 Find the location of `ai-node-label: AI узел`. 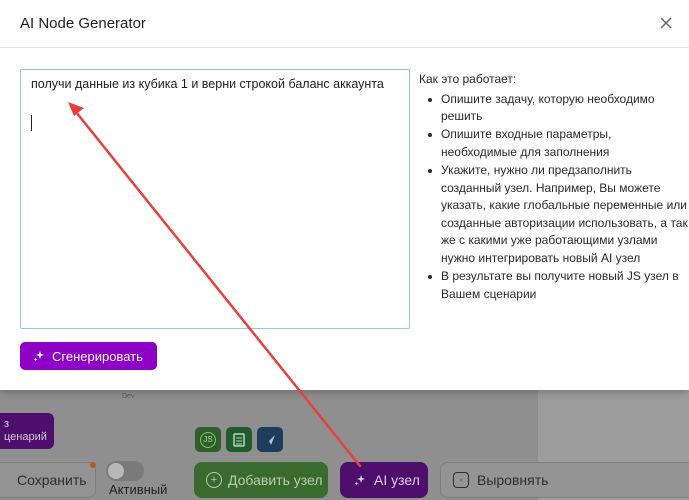

ai-node-label: AI узел is located at coordinates (397, 480).